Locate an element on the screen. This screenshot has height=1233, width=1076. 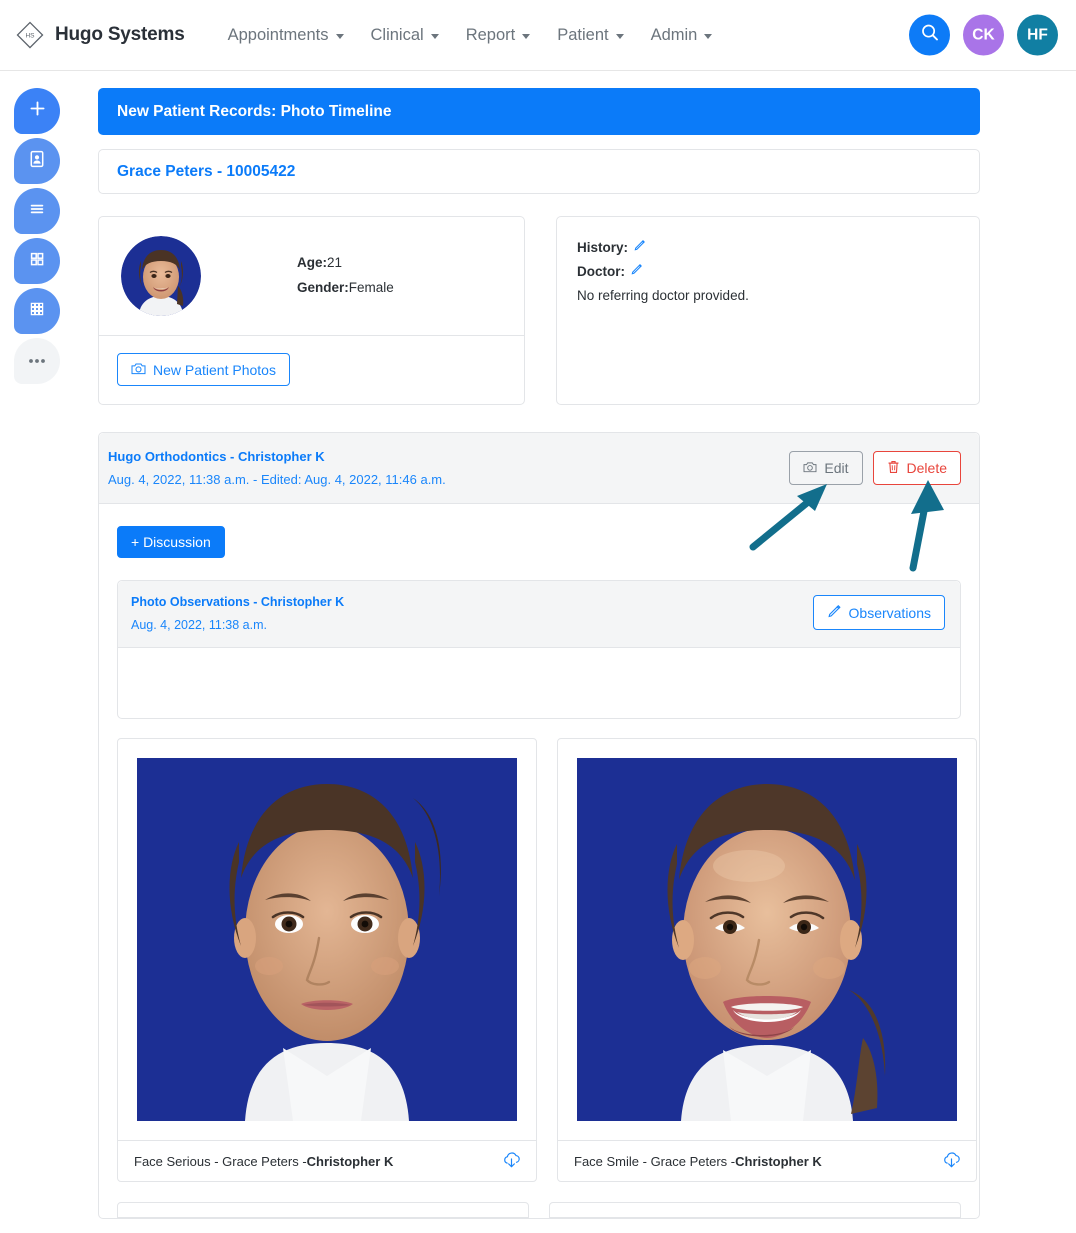
brand-name: Hugo Systems is located at coordinates (120, 34).